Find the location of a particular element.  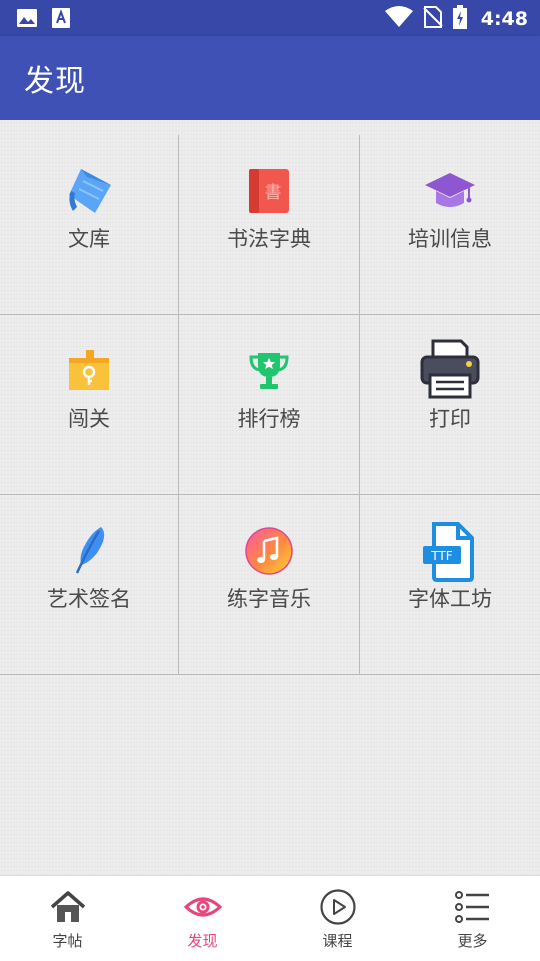

grid-item-label: 排行榜 is located at coordinates (269, 419).